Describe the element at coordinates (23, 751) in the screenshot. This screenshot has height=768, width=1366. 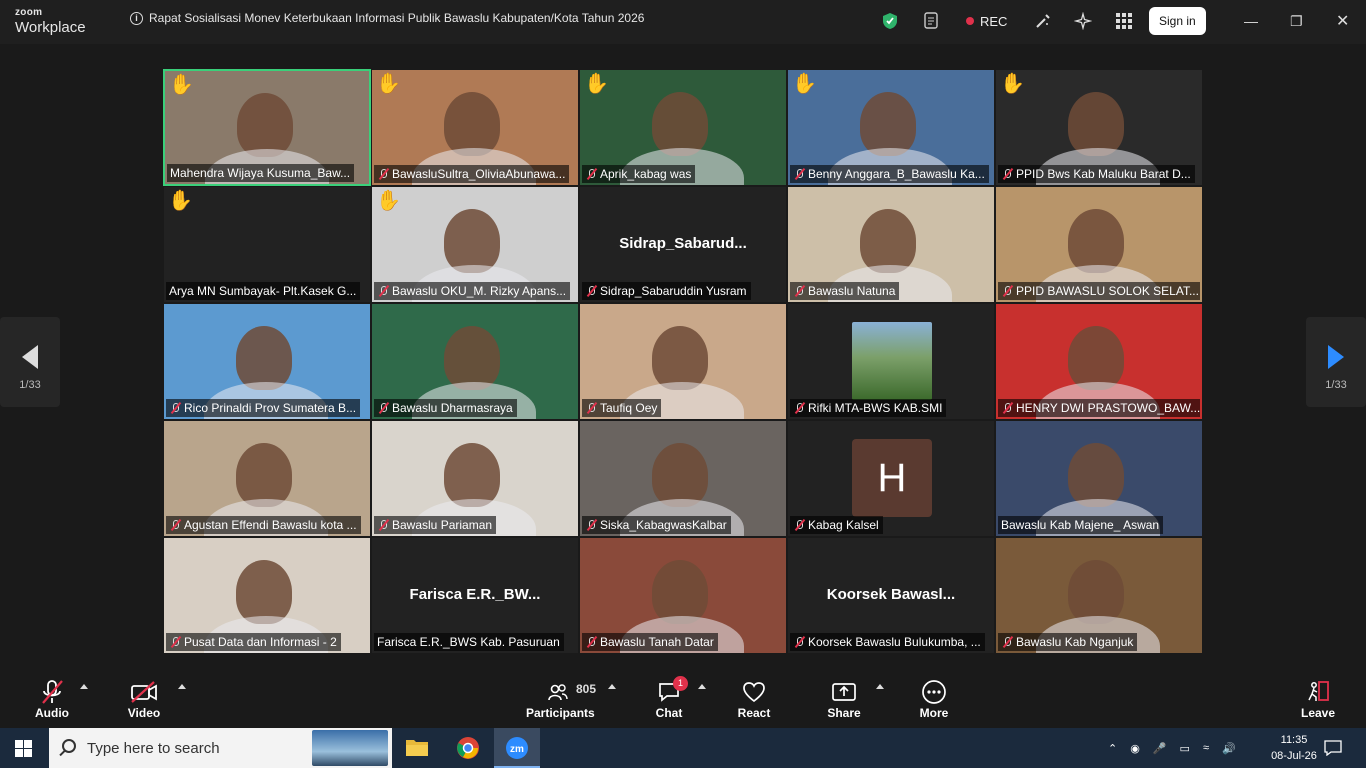
I see `windows-start-icon` at that location.